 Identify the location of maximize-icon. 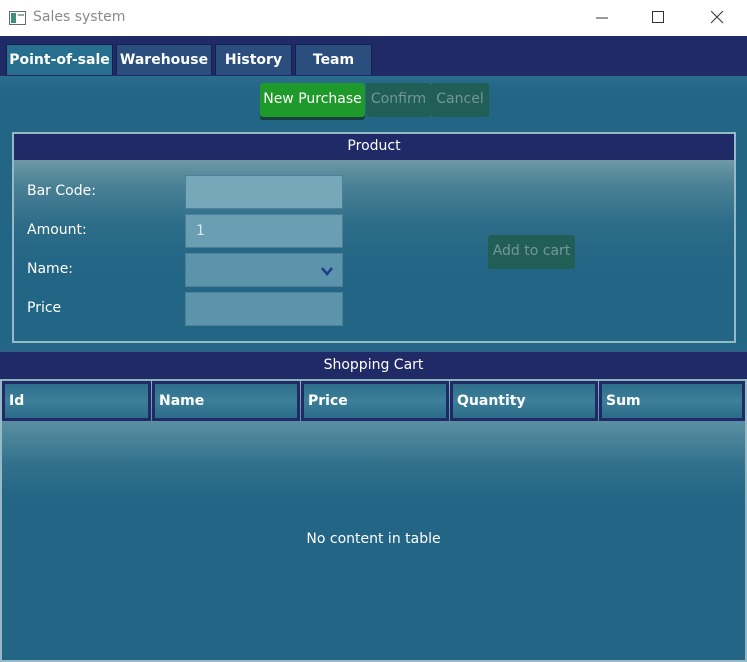
(658, 17).